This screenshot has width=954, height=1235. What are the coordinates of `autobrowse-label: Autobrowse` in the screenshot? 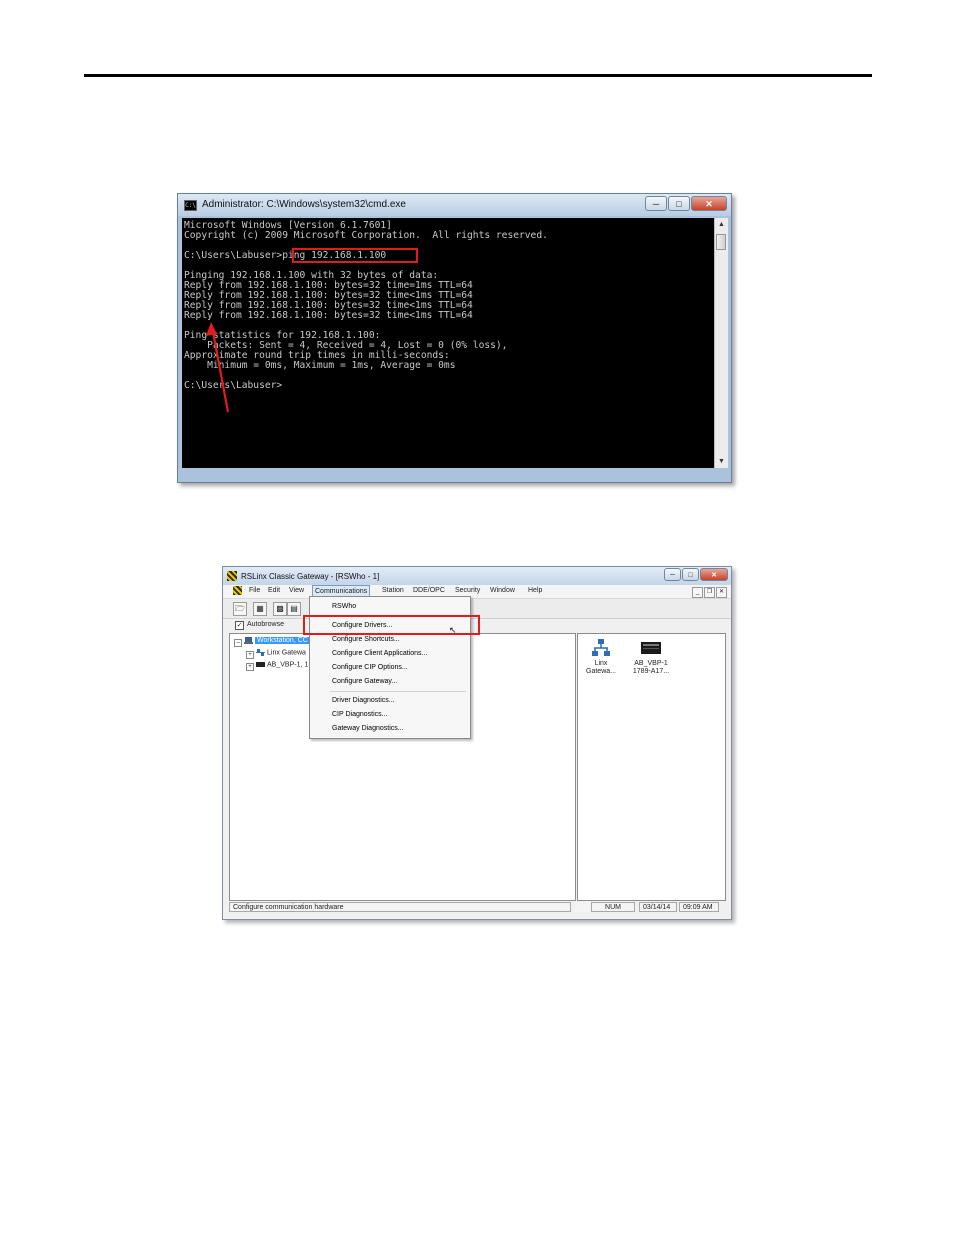 It's located at (265, 624).